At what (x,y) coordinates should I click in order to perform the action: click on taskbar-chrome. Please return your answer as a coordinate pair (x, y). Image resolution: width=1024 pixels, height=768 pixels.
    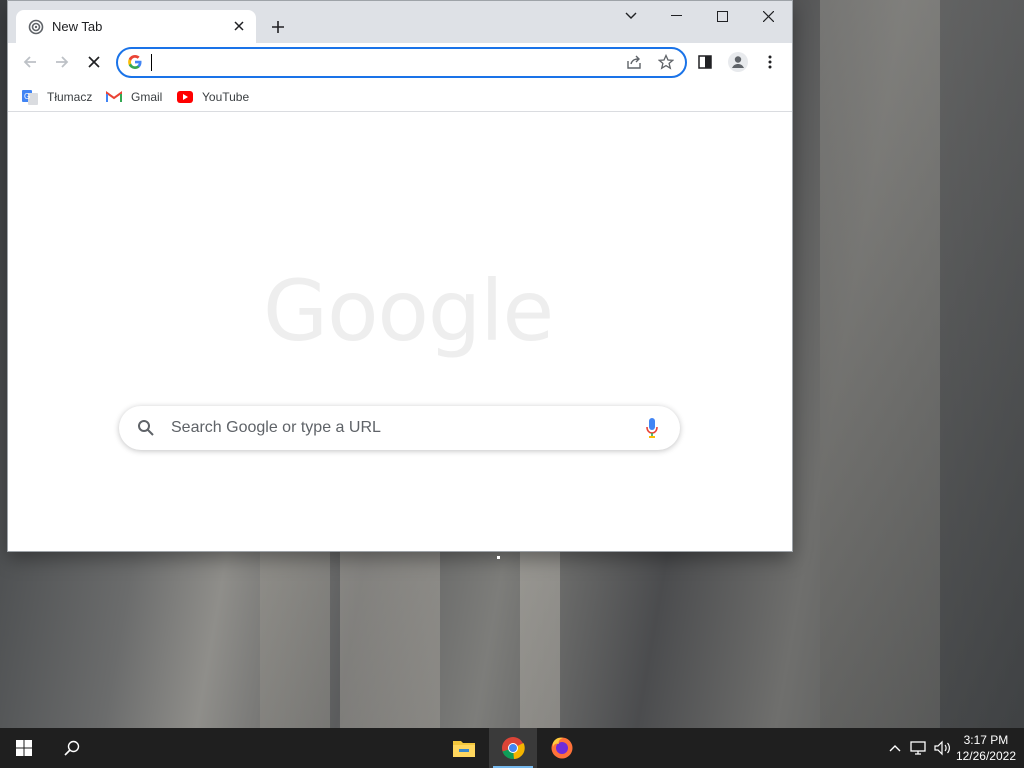
    Looking at the image, I should click on (513, 748).